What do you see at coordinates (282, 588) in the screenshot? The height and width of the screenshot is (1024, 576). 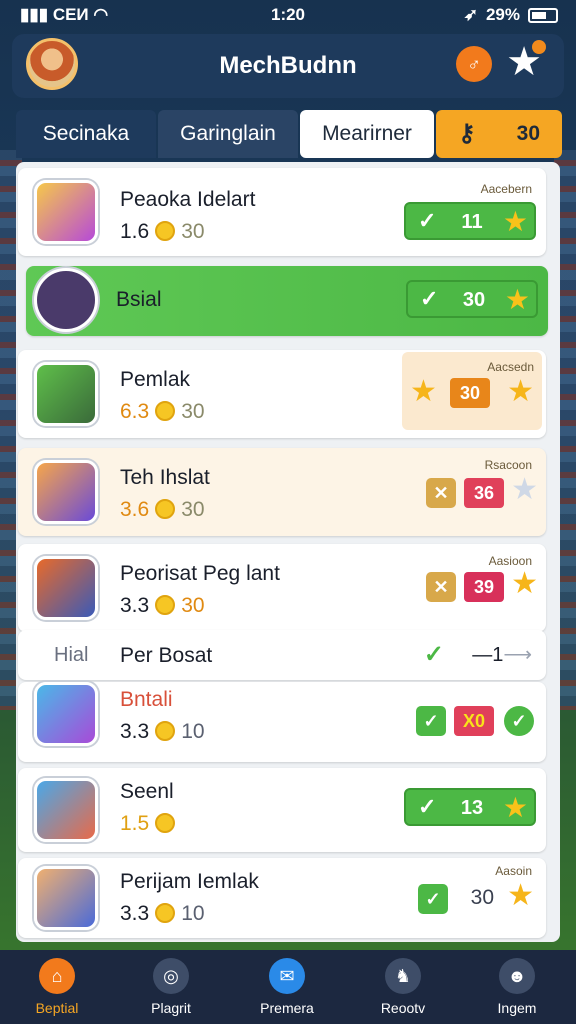 I see `list-item: Peorisat Peg lant 3.3 30 Aasioon ✕ 39 ★` at bounding box center [282, 588].